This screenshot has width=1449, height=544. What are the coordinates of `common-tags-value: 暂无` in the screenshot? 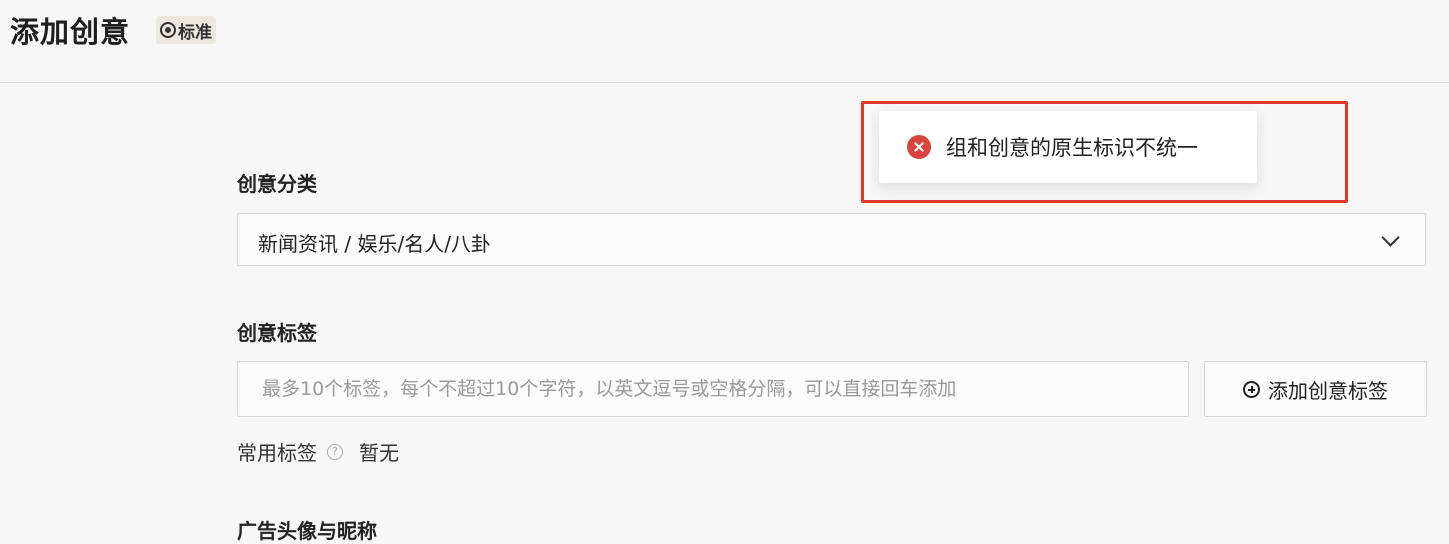 It's located at (379, 453).